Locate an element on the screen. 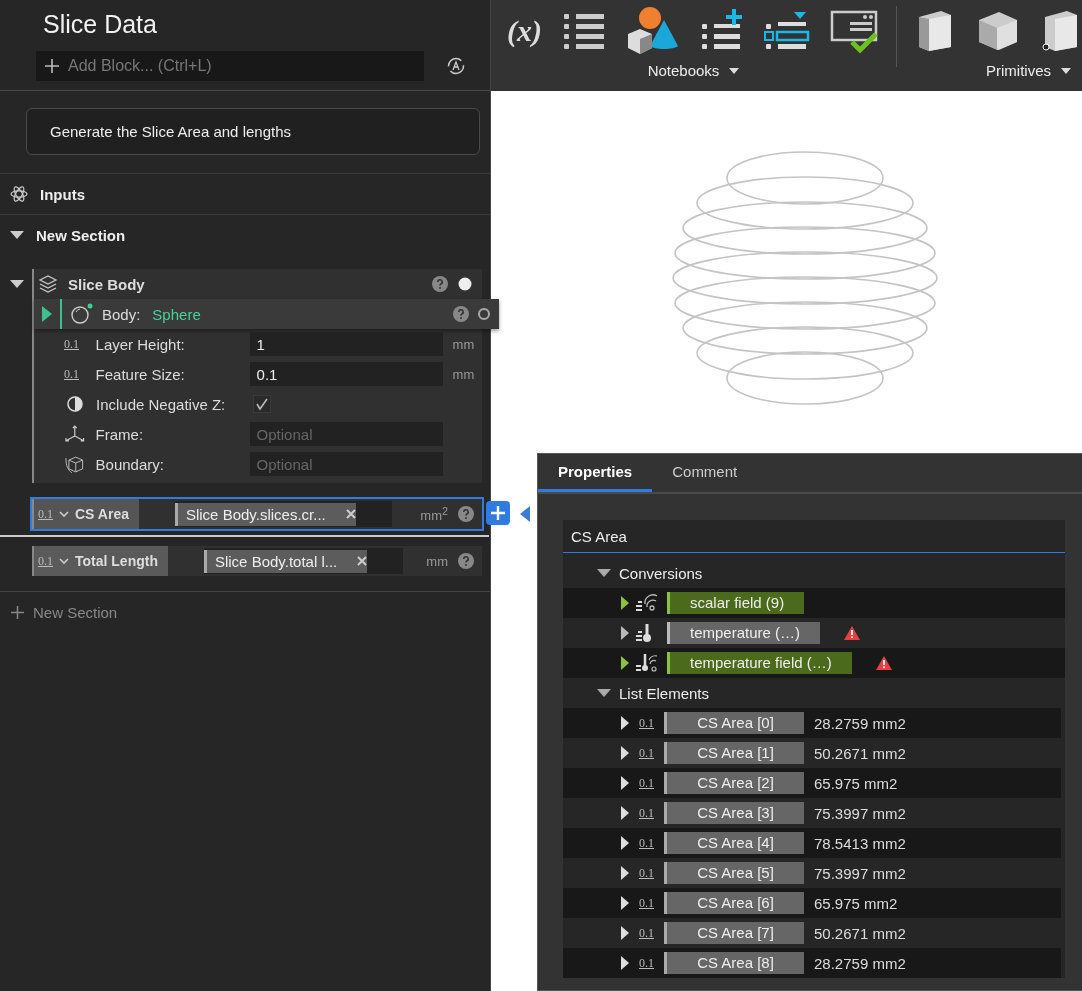 The height and width of the screenshot is (991, 1082). element-chip: CS Area [0] is located at coordinates (734, 723).